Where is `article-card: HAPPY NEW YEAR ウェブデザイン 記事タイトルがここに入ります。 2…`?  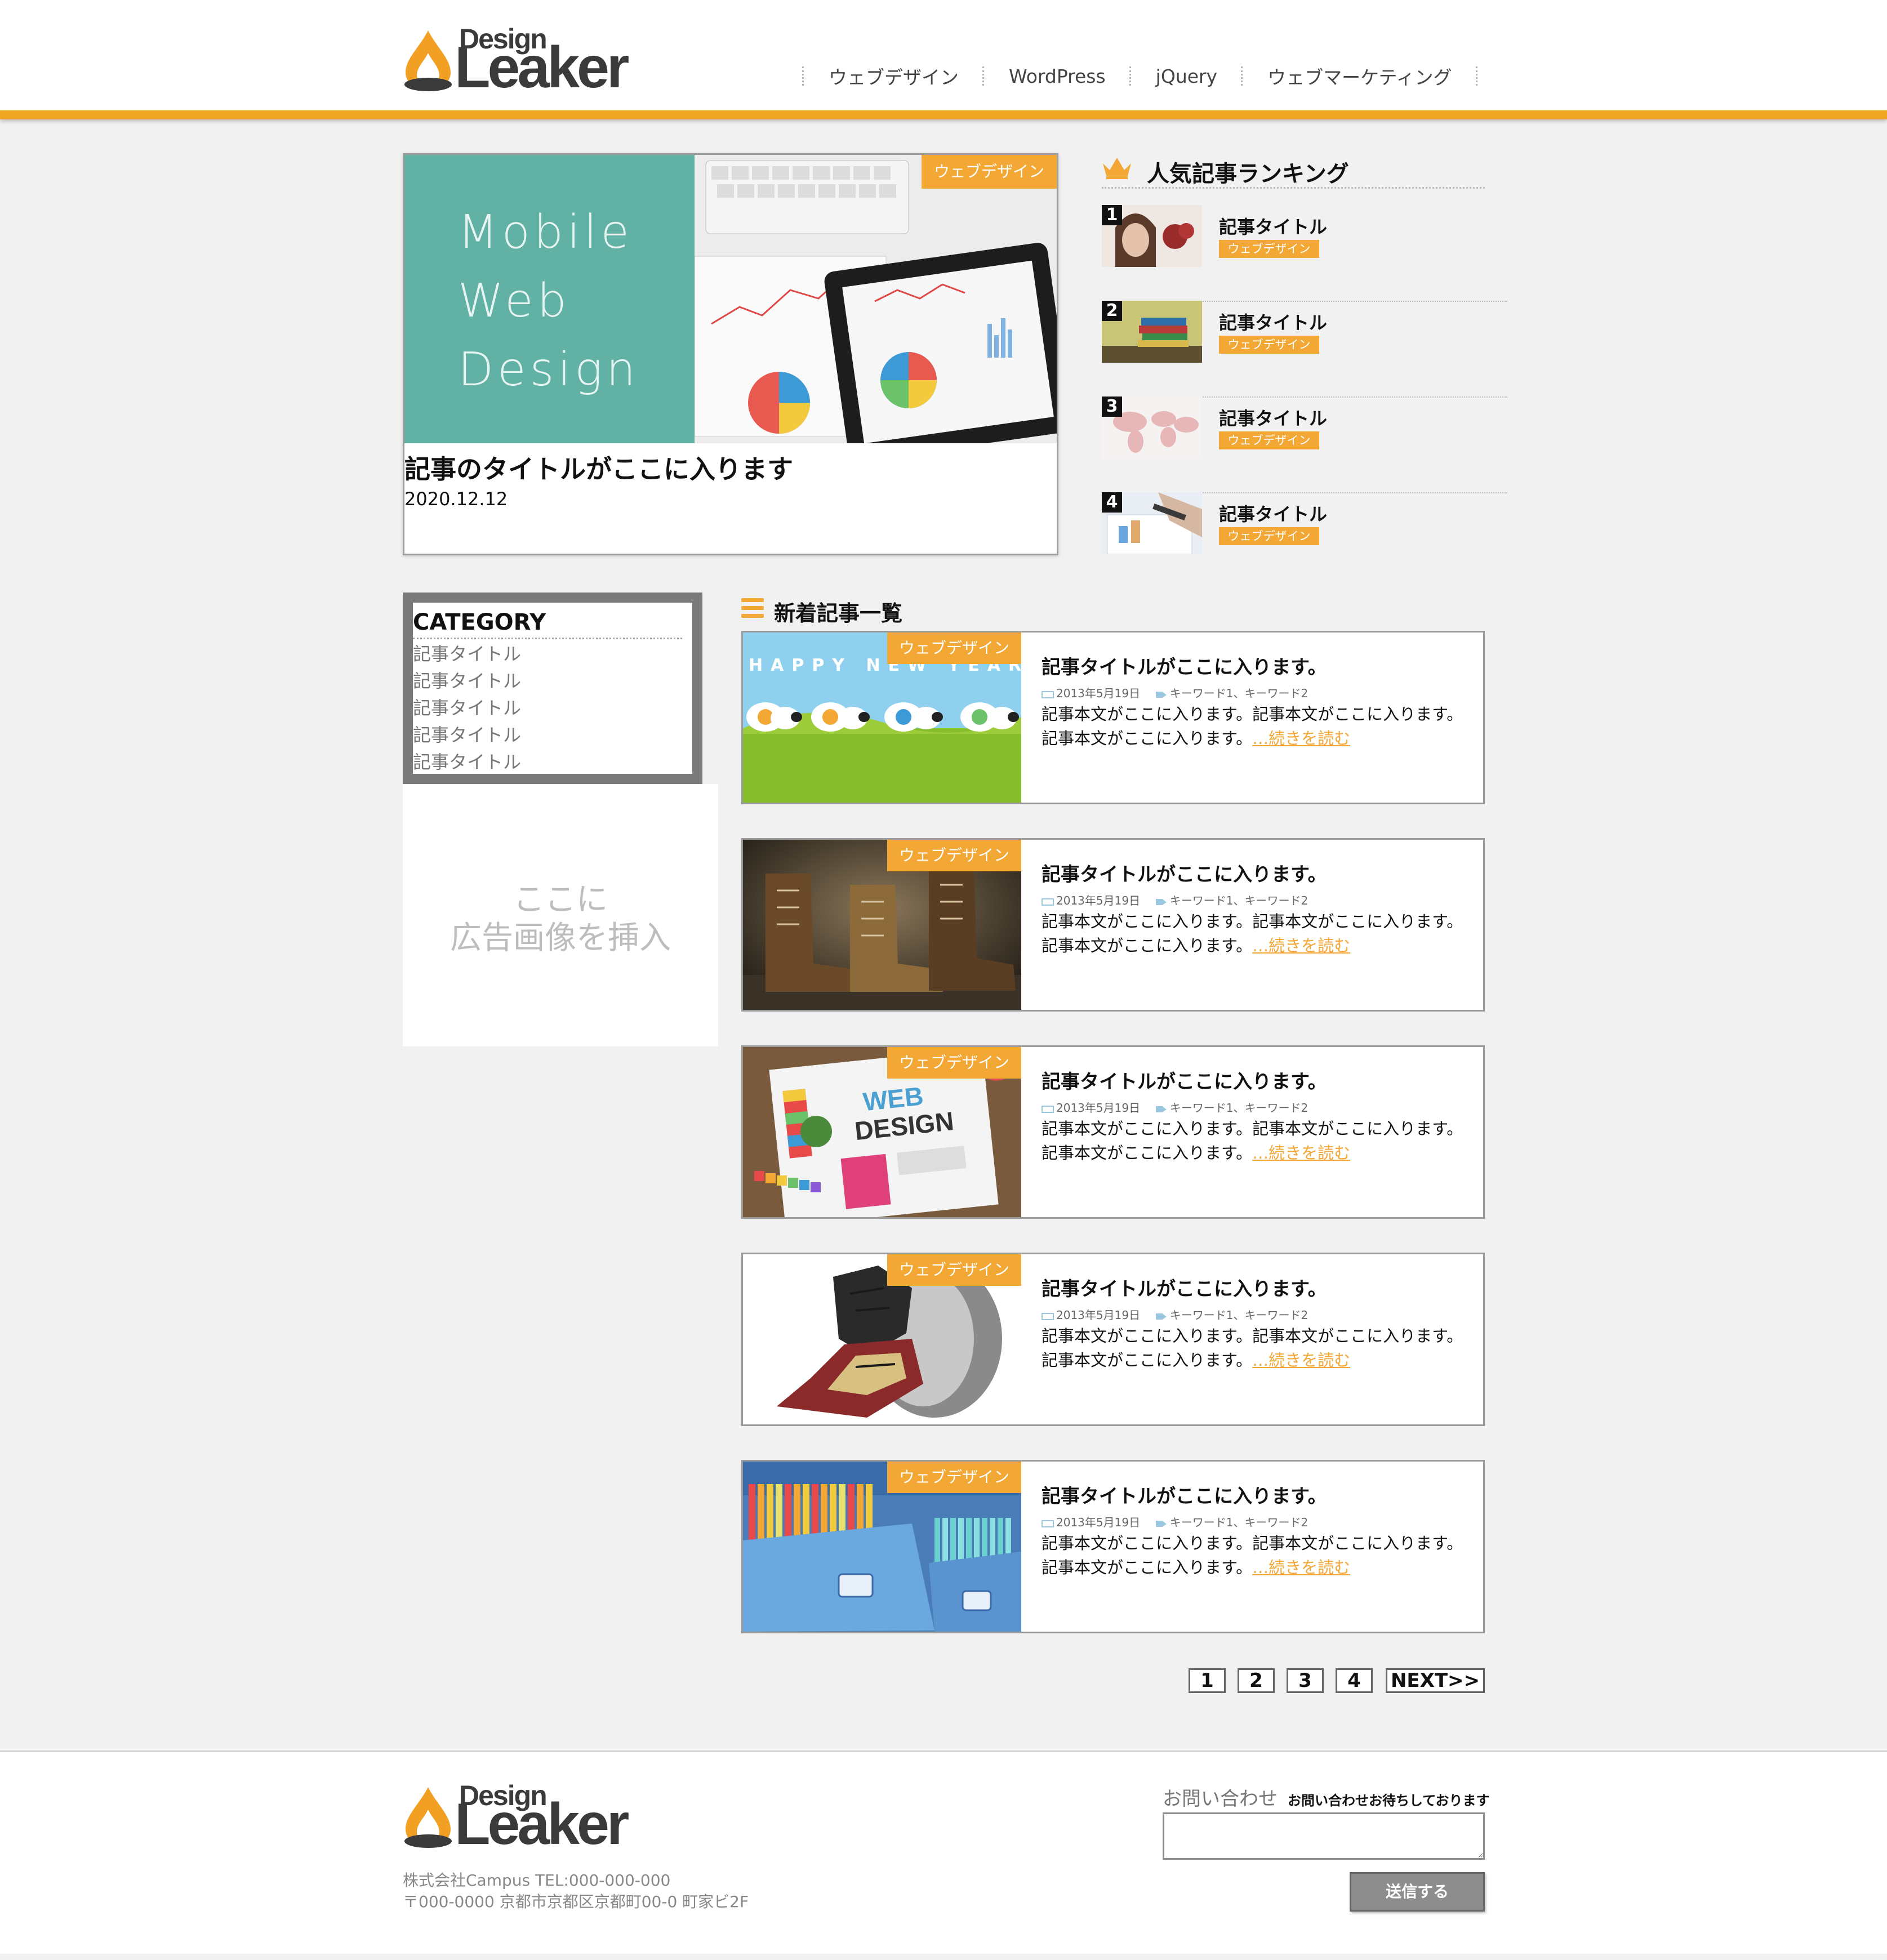
article-card: HAPPY NEW YEAR ウェブデザイン 記事タイトルがここに入ります。 2… is located at coordinates (1113, 717).